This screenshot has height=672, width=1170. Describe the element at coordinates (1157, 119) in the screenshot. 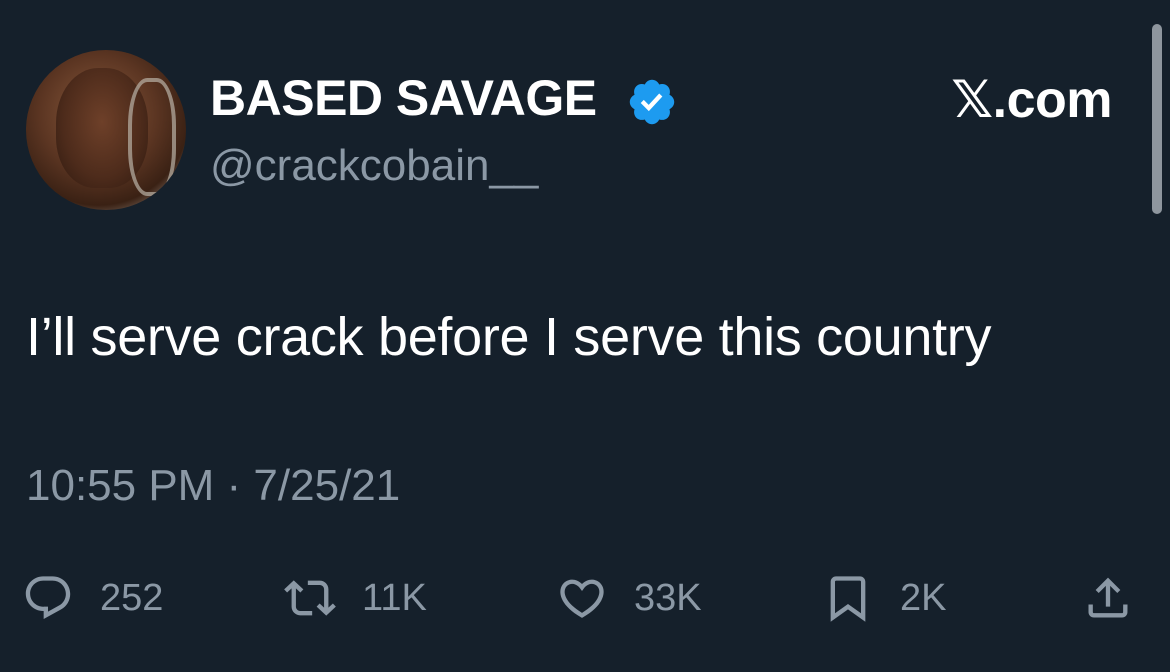

I see `scrollbar` at that location.